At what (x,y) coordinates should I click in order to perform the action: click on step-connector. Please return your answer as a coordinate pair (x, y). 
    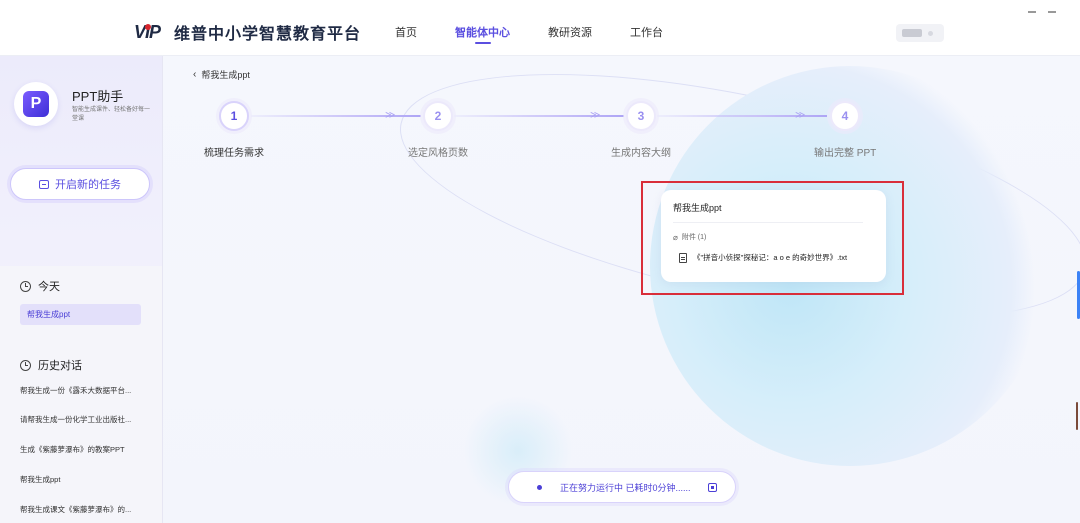
    Looking at the image, I should click on (336, 116).